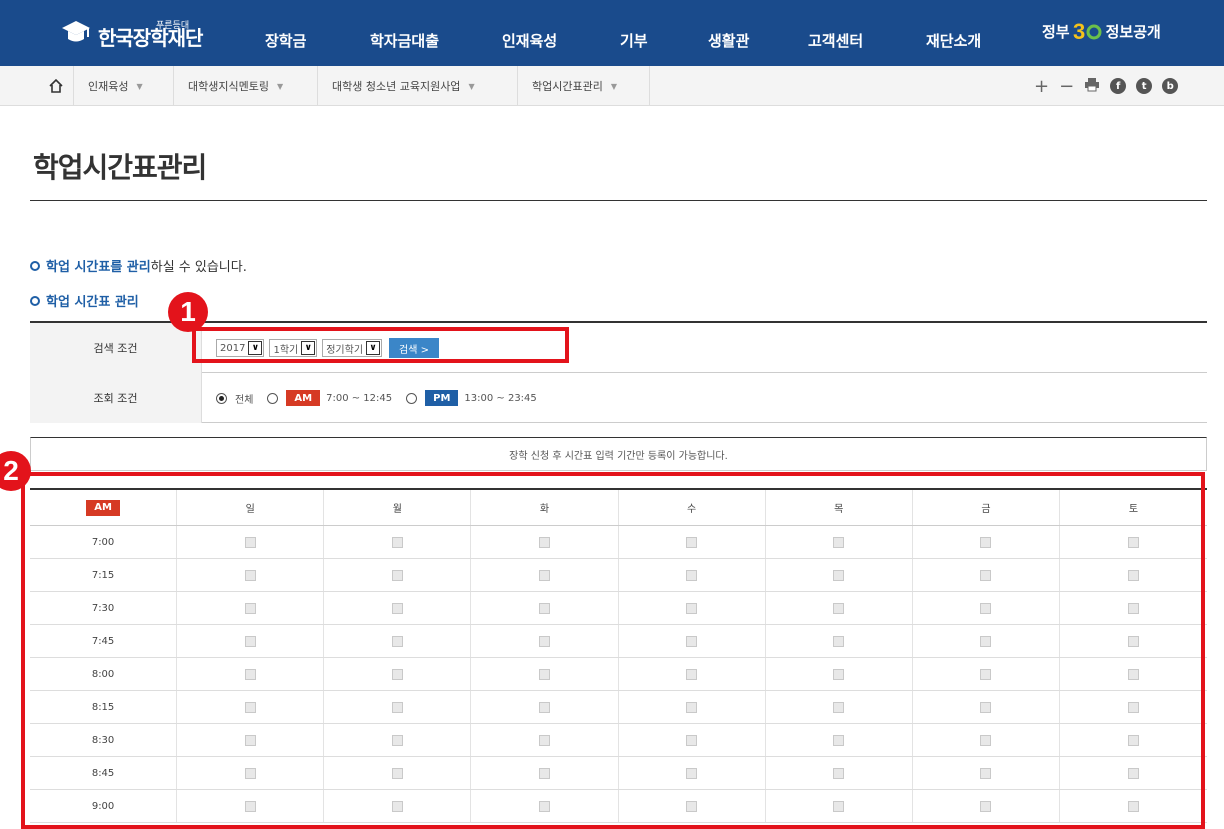  What do you see at coordinates (120, 167) in the screenshot?
I see `page-title: 학업시간표관리` at bounding box center [120, 167].